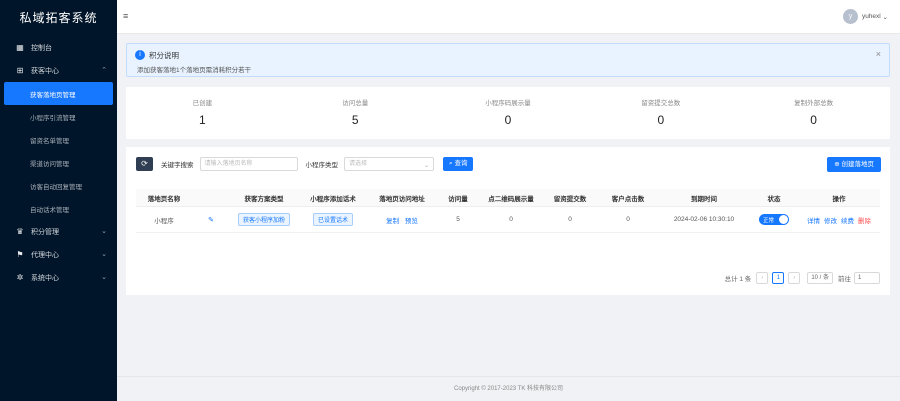 This screenshot has height=401, width=900. What do you see at coordinates (202, 120) in the screenshot?
I see `stat-value: 1` at bounding box center [202, 120].